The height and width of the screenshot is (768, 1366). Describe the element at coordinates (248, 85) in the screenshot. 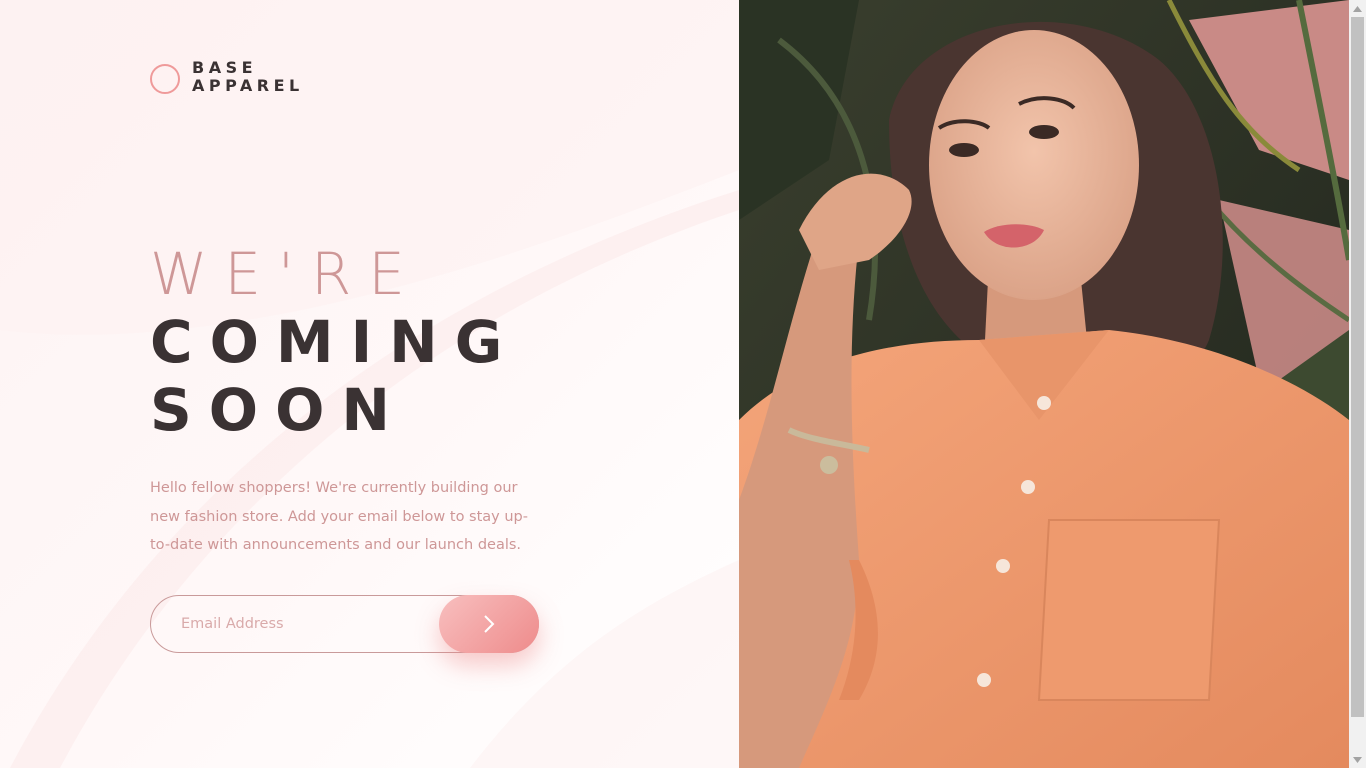

I see `logo-line-apparel: APPAREL` at that location.